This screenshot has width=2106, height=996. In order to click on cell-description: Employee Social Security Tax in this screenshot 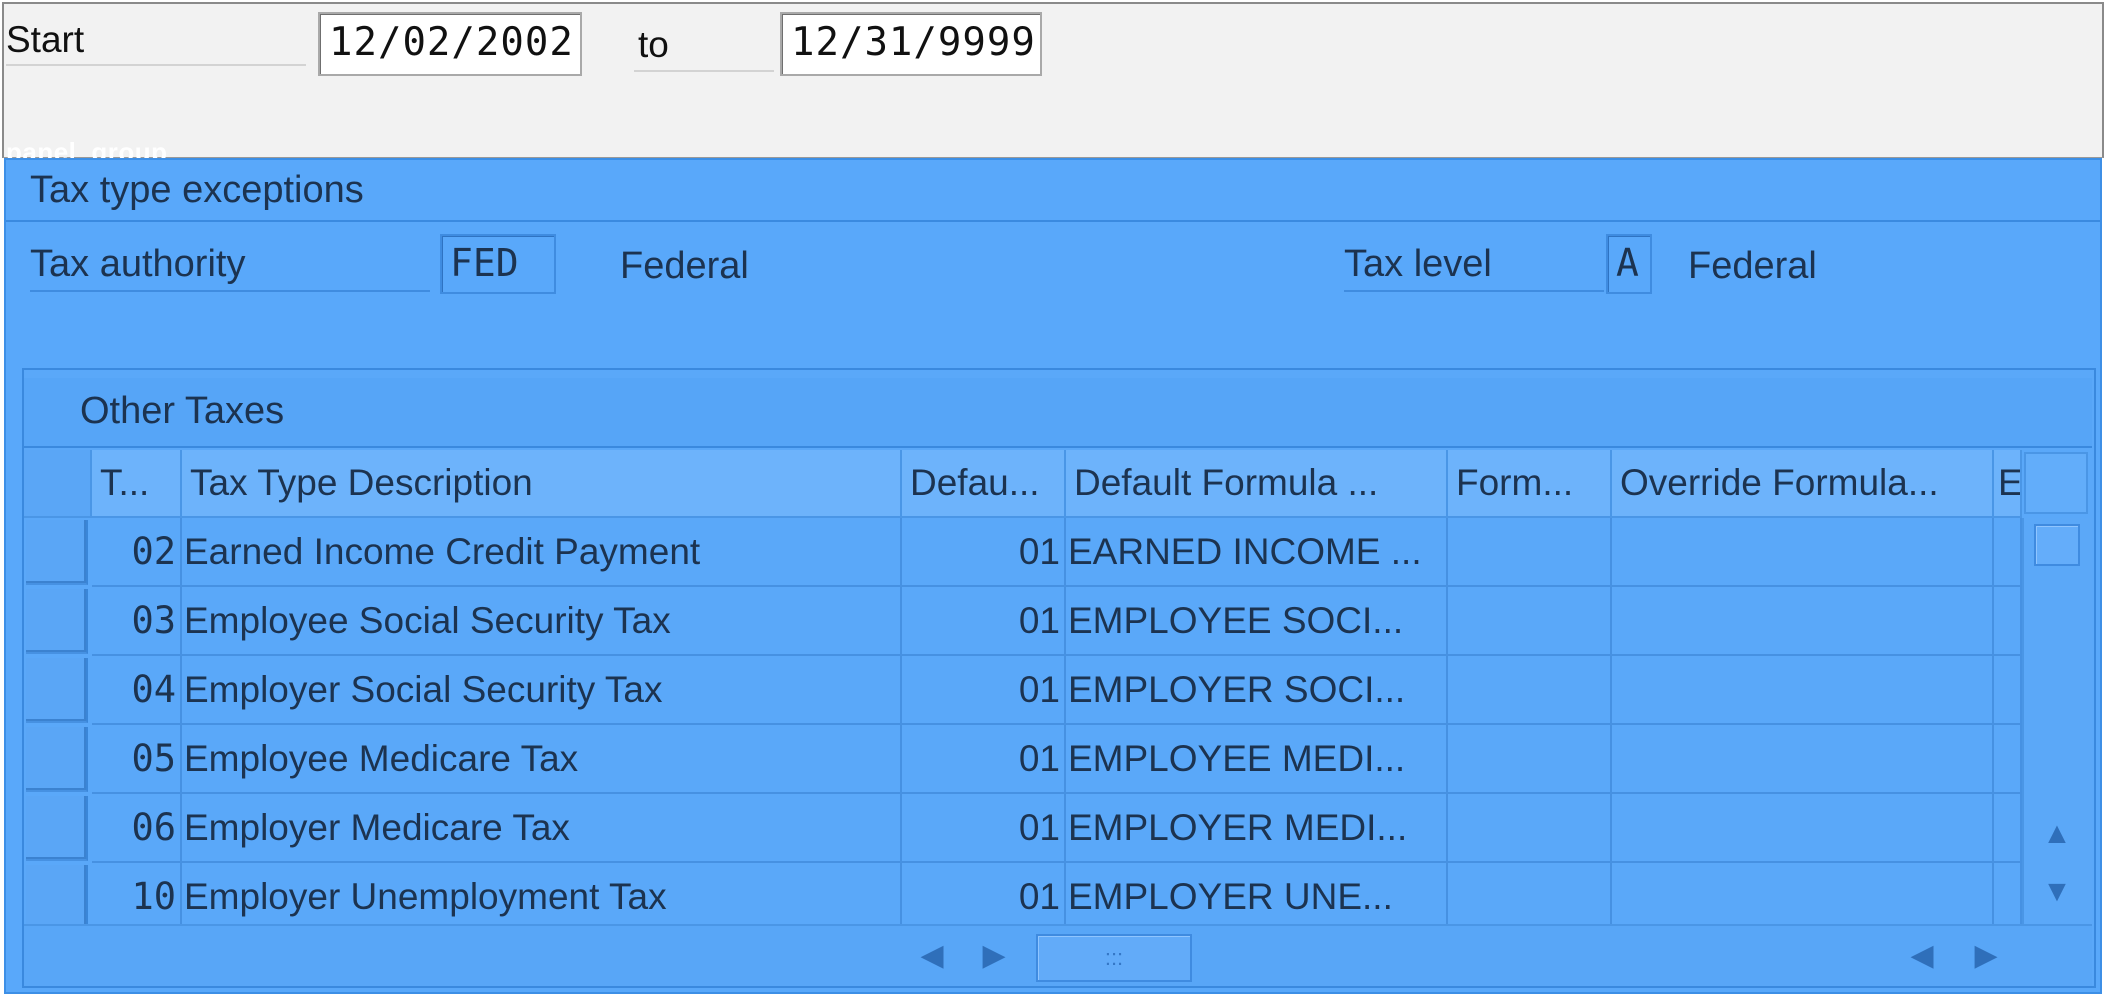, I will do `click(542, 621)`.